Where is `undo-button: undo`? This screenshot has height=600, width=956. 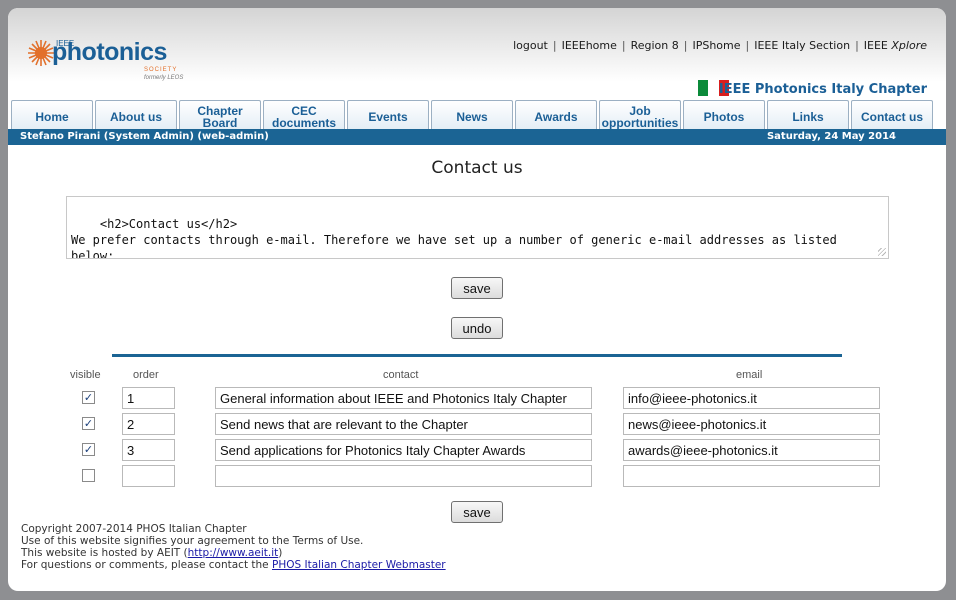
undo-button: undo is located at coordinates (477, 328).